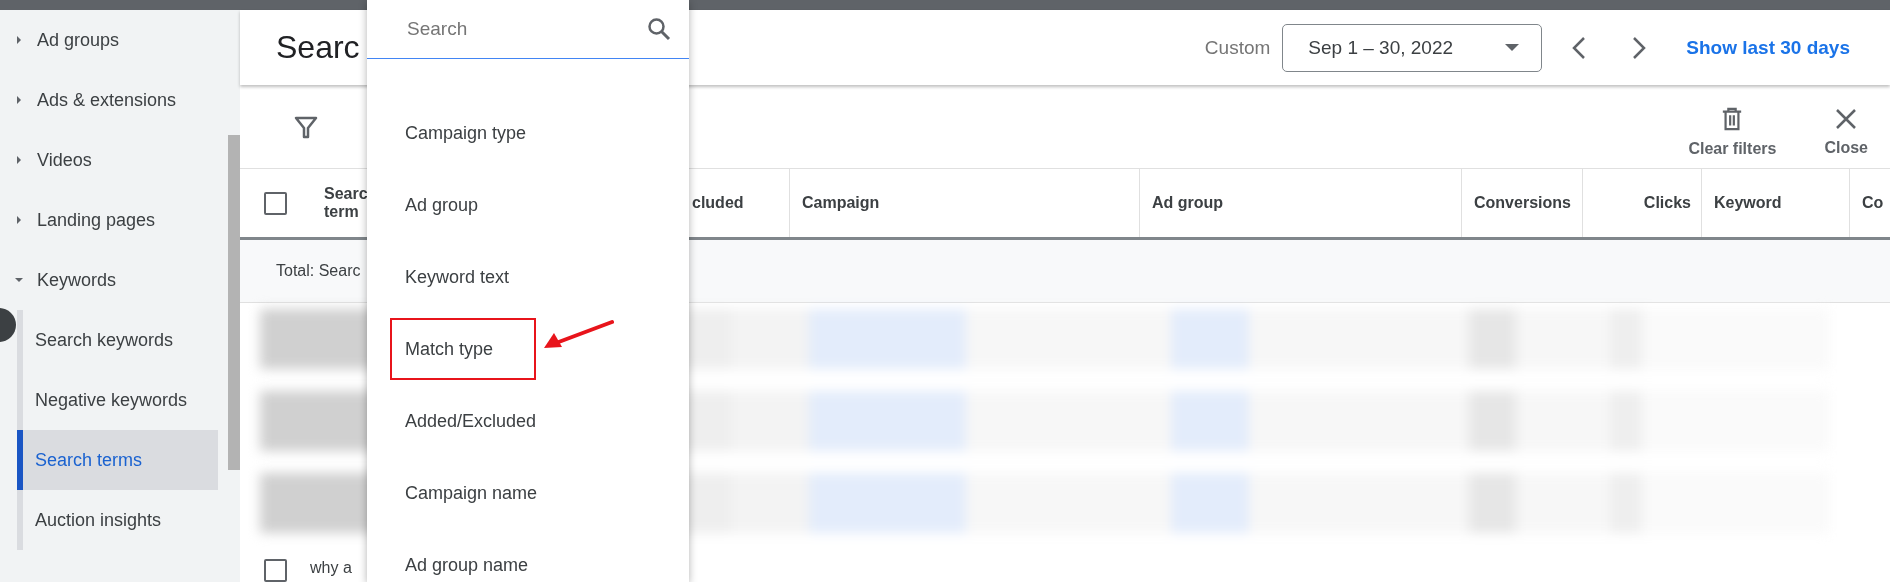 The height and width of the screenshot is (582, 1890). Describe the element at coordinates (275, 203) in the screenshot. I see `select-all-checkbox` at that location.